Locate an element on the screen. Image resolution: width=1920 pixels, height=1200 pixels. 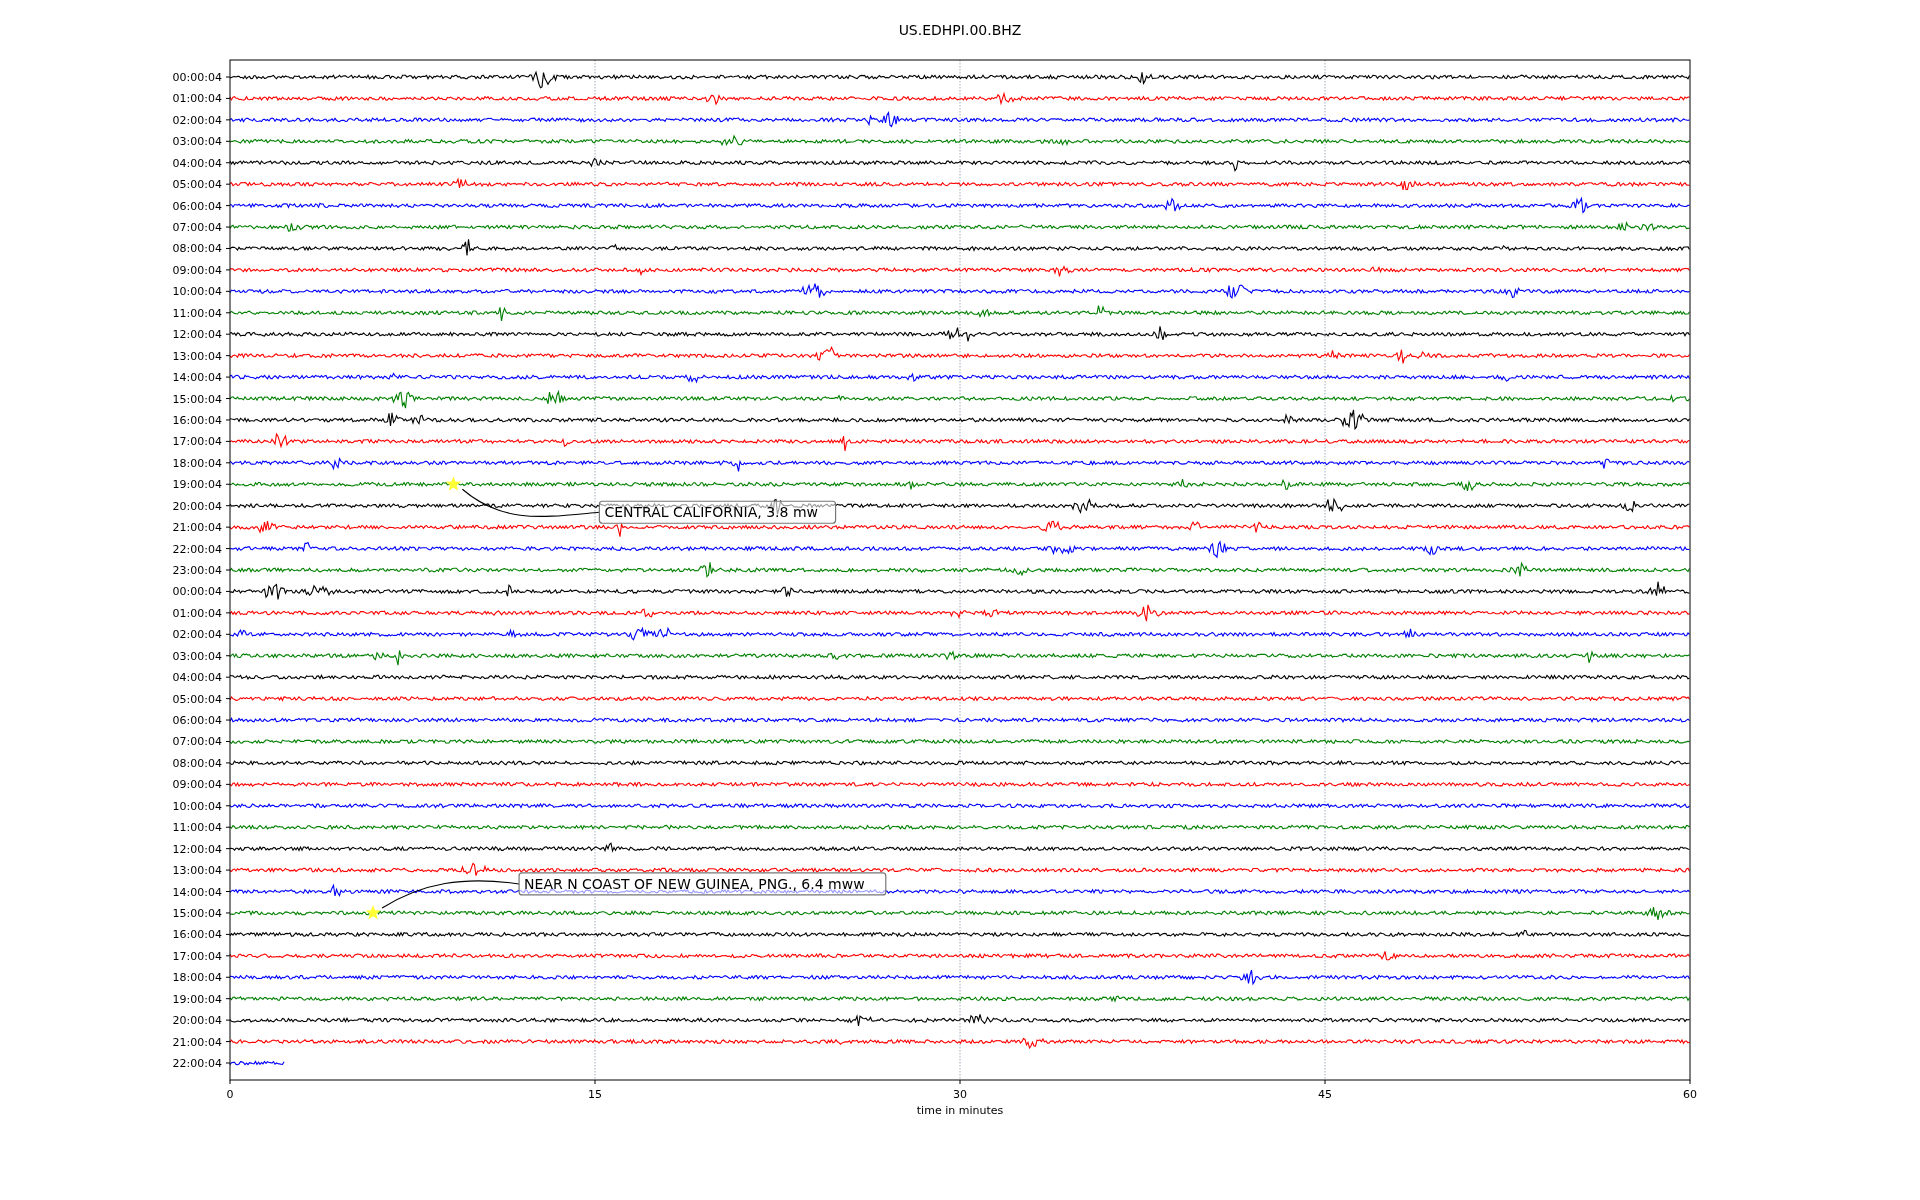
axis-label: time in minutes is located at coordinates (960, 1110).